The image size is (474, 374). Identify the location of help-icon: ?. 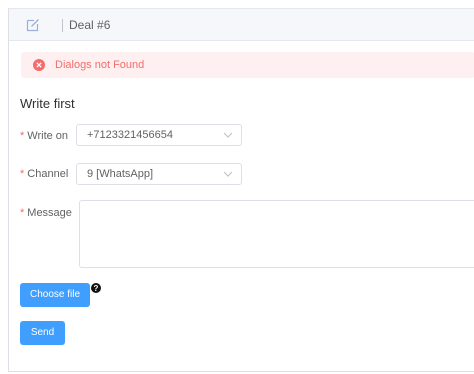
(96, 288).